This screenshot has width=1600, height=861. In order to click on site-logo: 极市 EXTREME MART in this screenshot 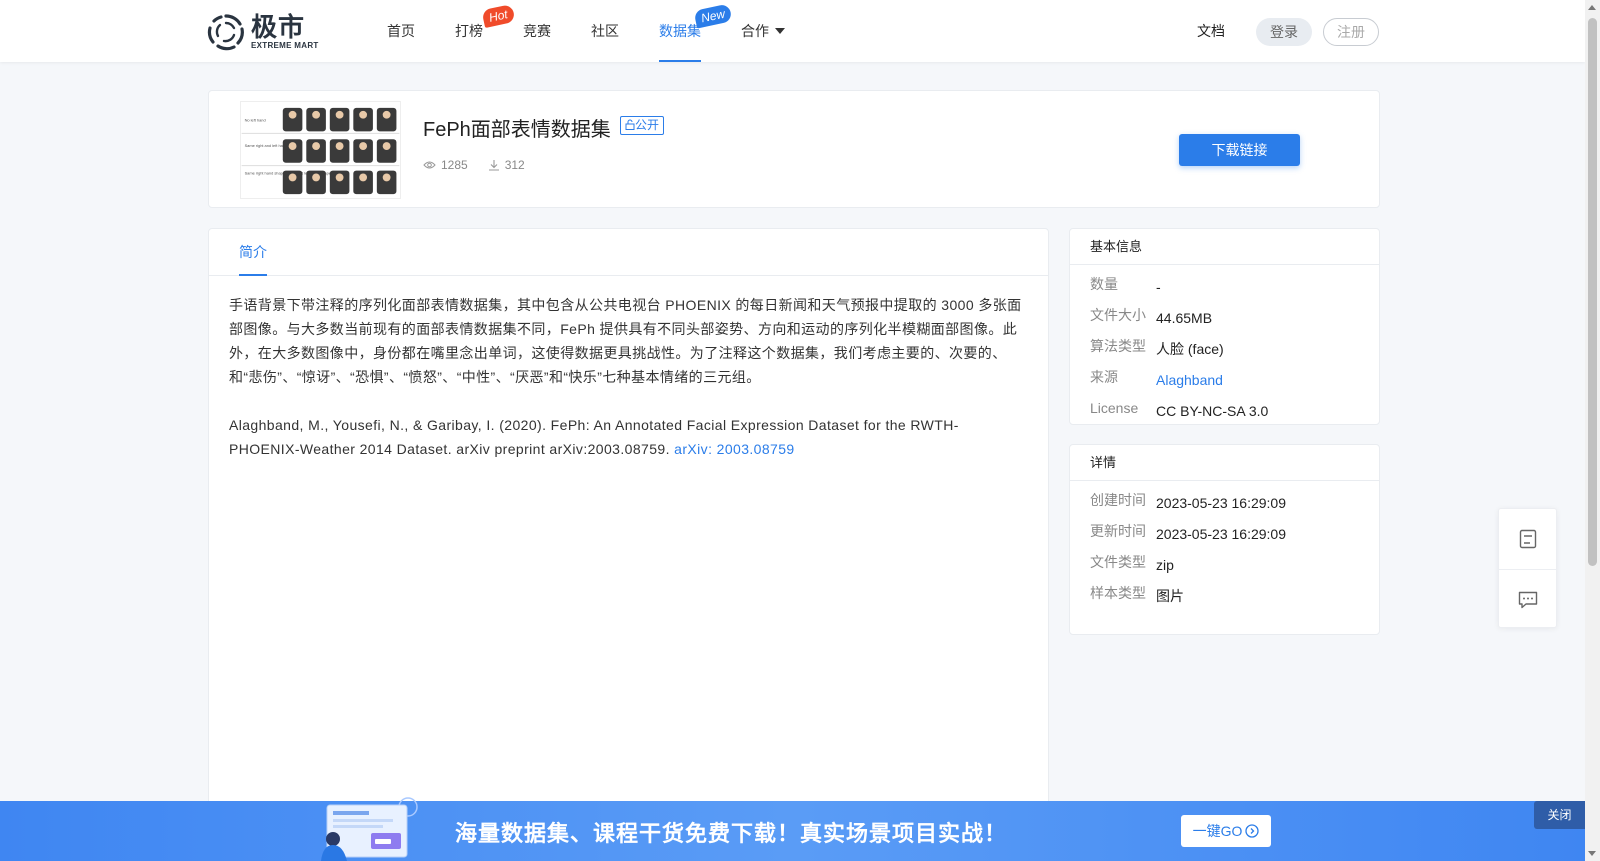, I will do `click(263, 32)`.